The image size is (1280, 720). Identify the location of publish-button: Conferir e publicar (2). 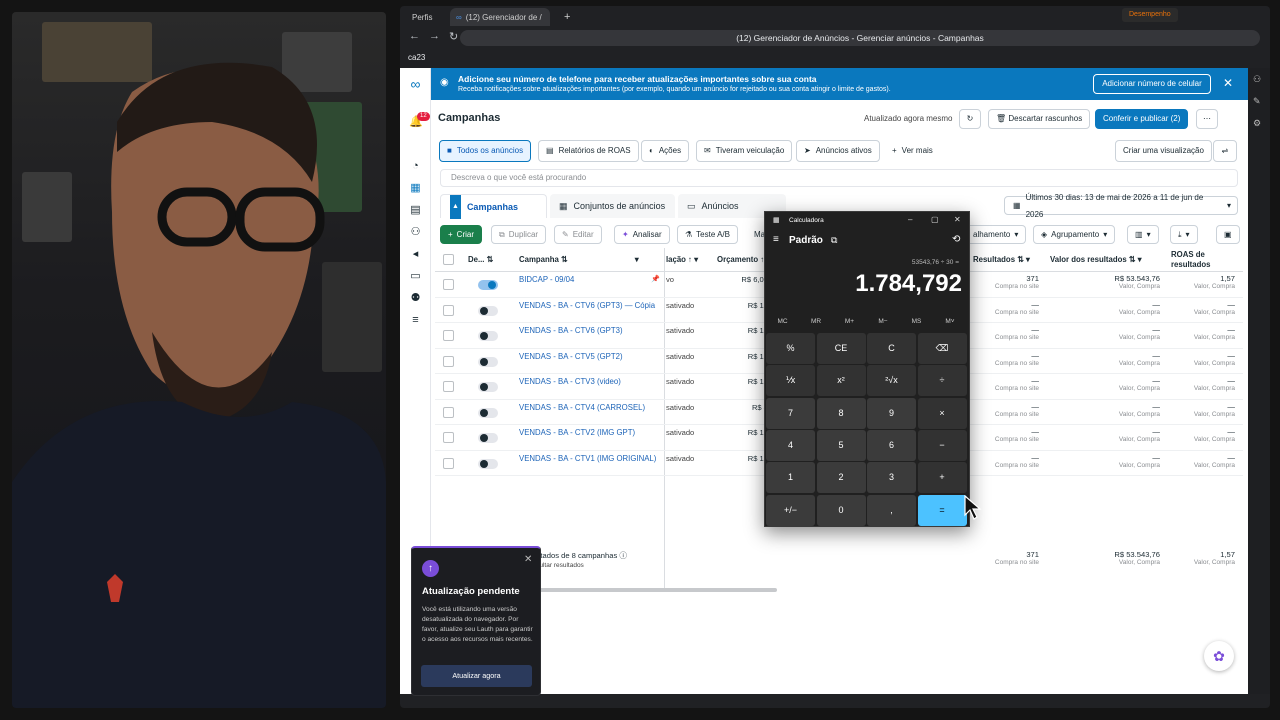
(1142, 119).